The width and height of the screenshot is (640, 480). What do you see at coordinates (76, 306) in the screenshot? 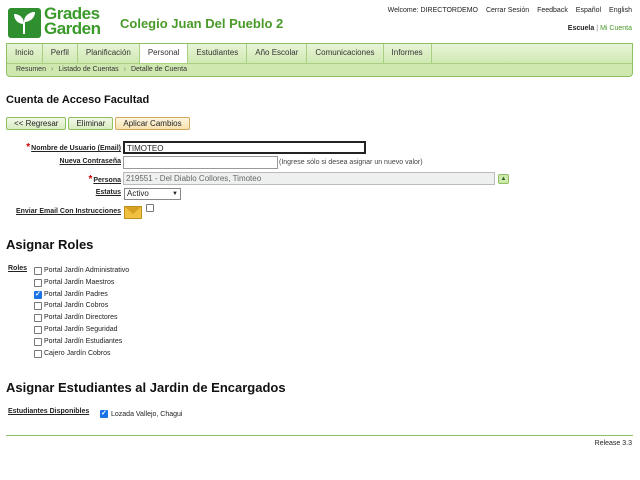
I see `role-label: Portal Jardín Cobros` at bounding box center [76, 306].